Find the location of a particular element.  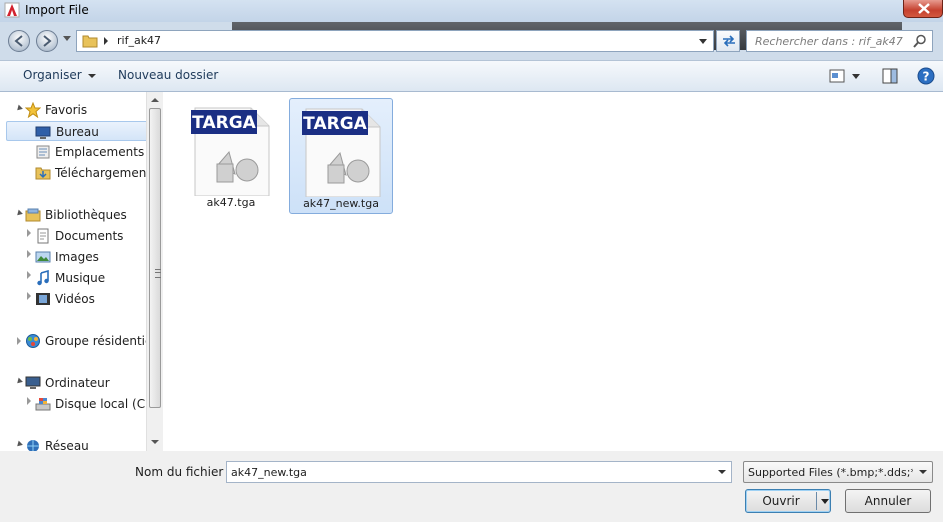

tree-network-label: Réseau is located at coordinates (67, 445).